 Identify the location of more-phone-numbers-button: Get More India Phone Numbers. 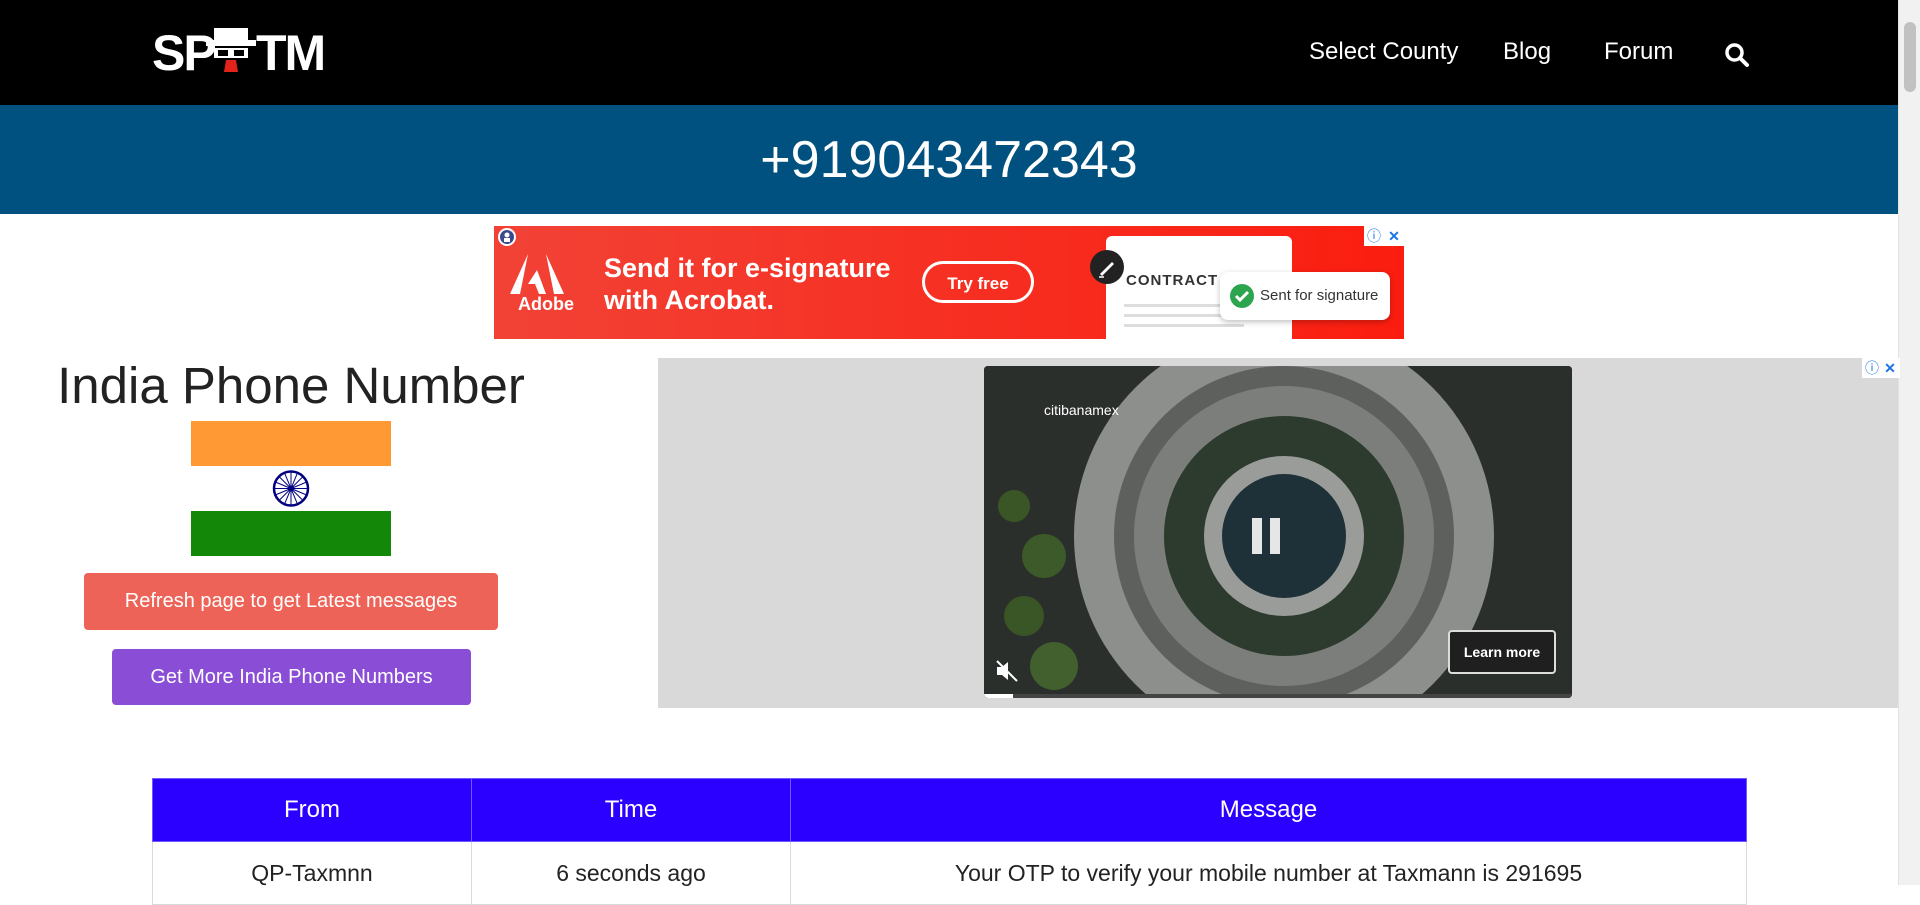
(291, 677).